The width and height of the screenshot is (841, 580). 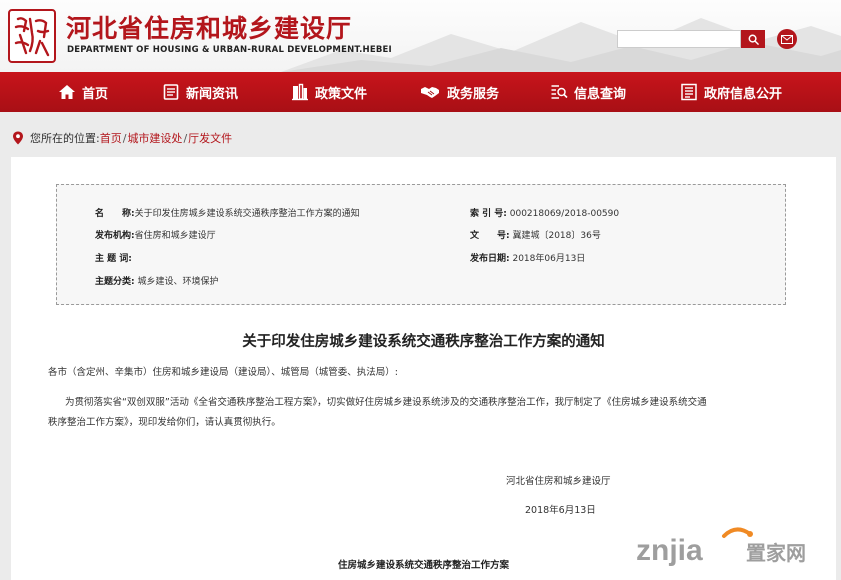 What do you see at coordinates (115, 236) in the screenshot?
I see `meta-publisher-label: 发布机构:` at bounding box center [115, 236].